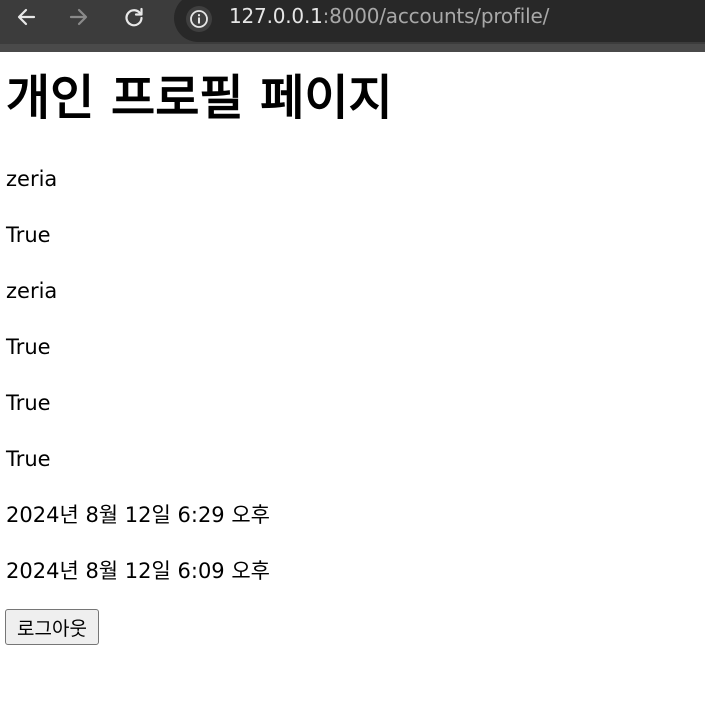 This screenshot has width=705, height=708. What do you see at coordinates (138, 571) in the screenshot?
I see `profile-field-date-joined: 2024년 8월 12일 6:09 오후` at bounding box center [138, 571].